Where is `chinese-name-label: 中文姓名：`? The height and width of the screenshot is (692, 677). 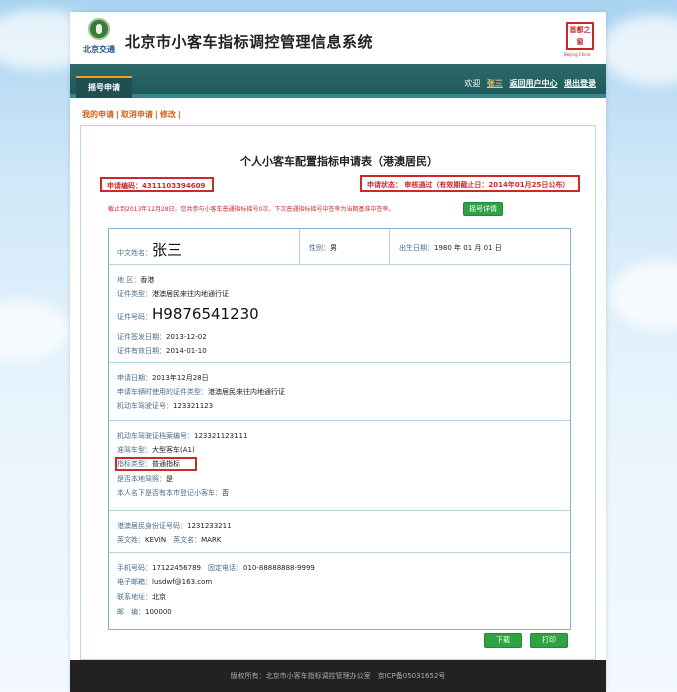 chinese-name-label: 中文姓名： is located at coordinates (134, 253).